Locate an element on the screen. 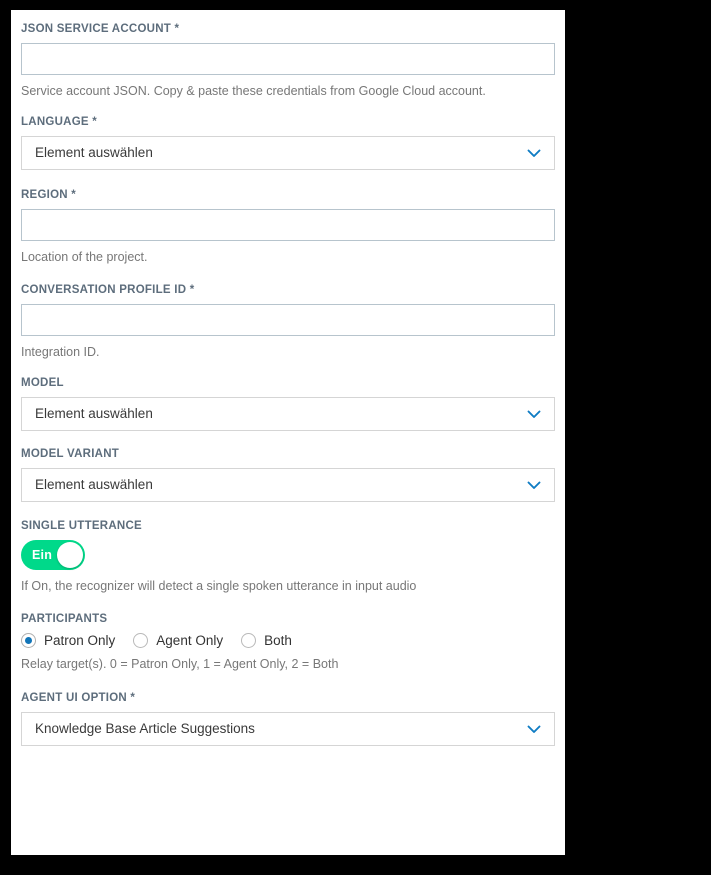 The image size is (711, 875). select-value-agent-ui-option: Knowledge Base Article Suggestions is located at coordinates (145, 728).